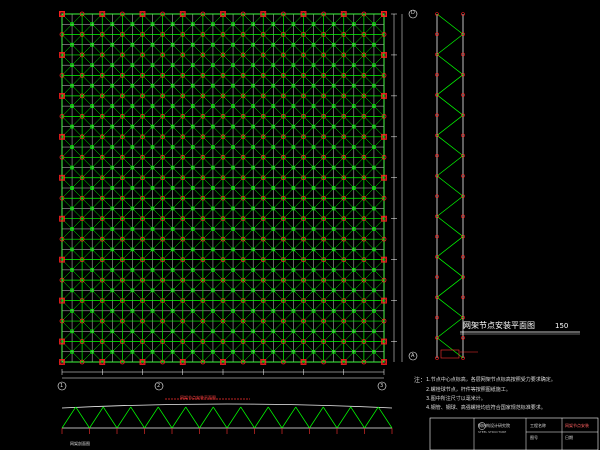 The width and height of the screenshot is (600, 450). Describe the element at coordinates (486, 408) in the screenshot. I see `note-4: 4.钢管、钢球、高强螺栓均应符合国家规范标准要求。` at that location.